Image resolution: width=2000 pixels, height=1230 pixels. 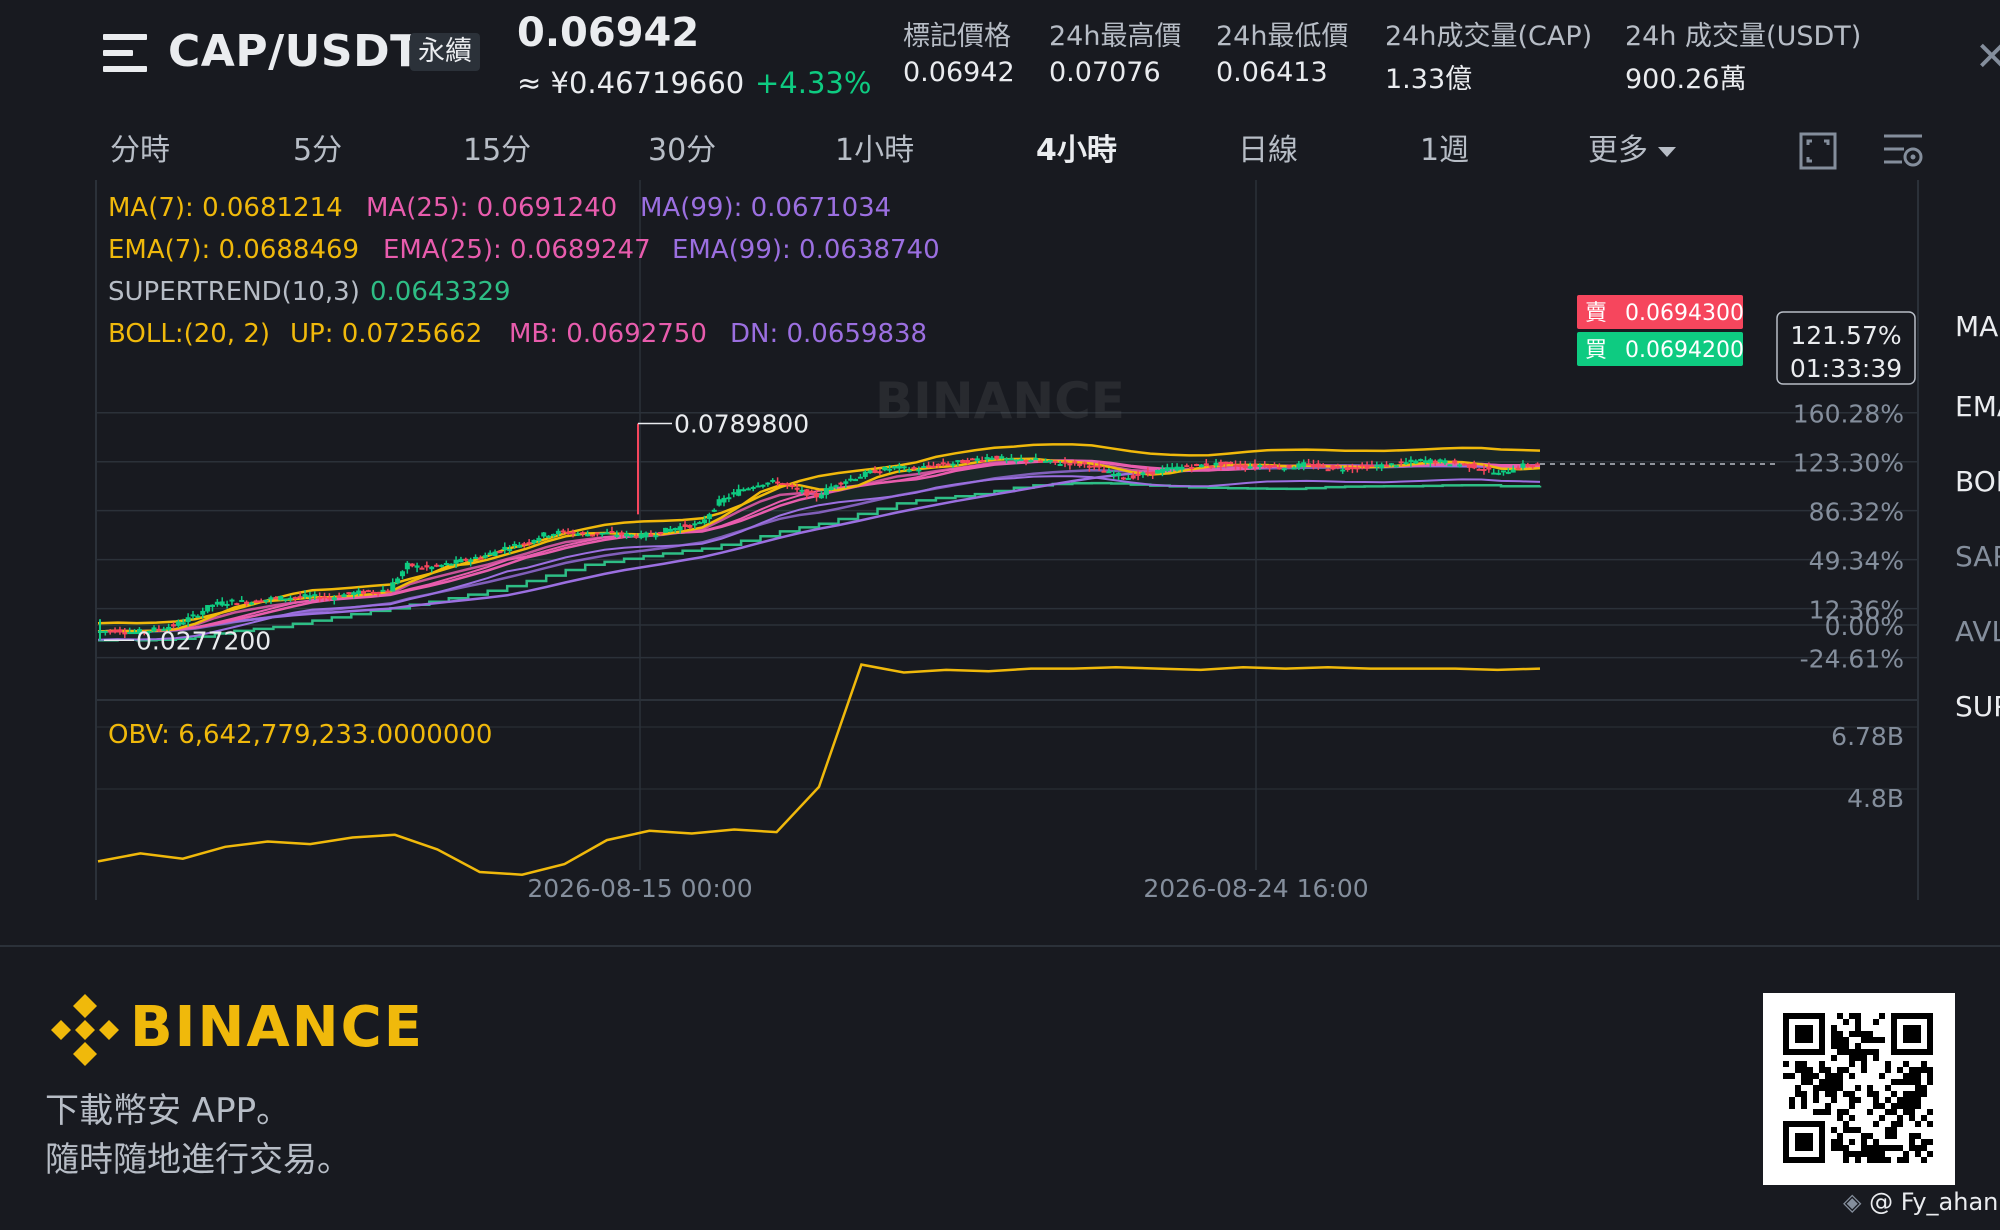 I want to click on tab-30m: 30分, so click(x=682, y=147).